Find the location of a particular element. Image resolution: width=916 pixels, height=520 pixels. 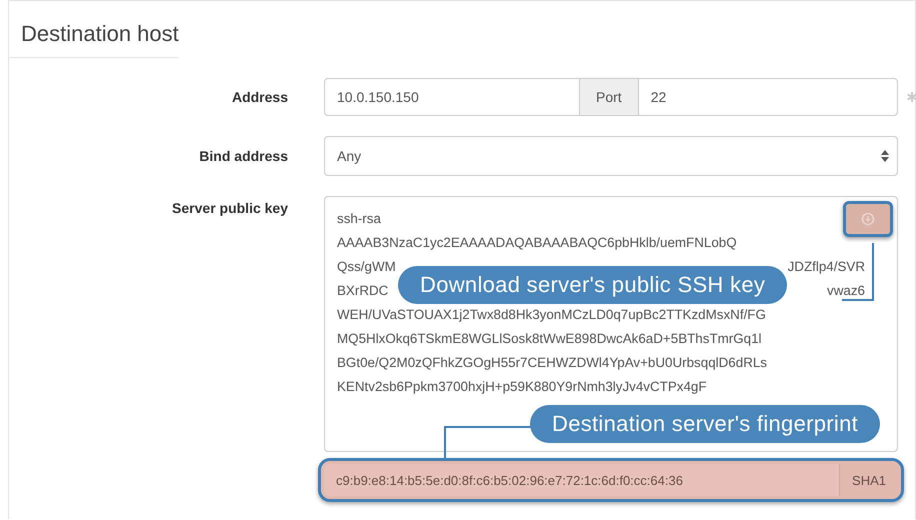

field-label: Address is located at coordinates (260, 97).